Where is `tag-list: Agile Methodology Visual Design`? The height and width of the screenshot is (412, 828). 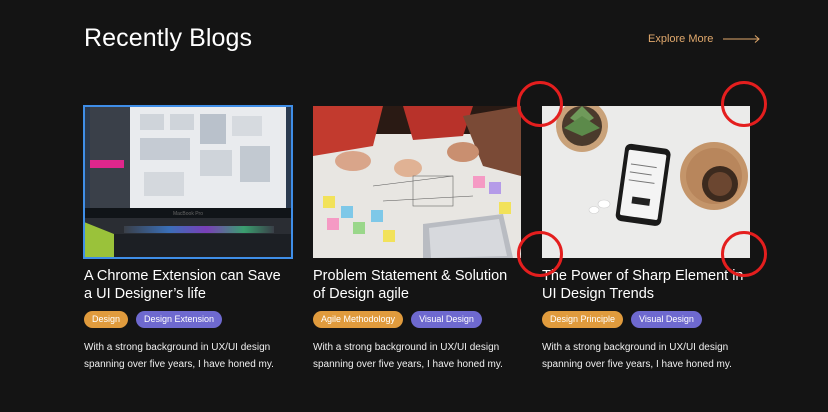 tag-list: Agile Methodology Visual Design is located at coordinates (417, 319).